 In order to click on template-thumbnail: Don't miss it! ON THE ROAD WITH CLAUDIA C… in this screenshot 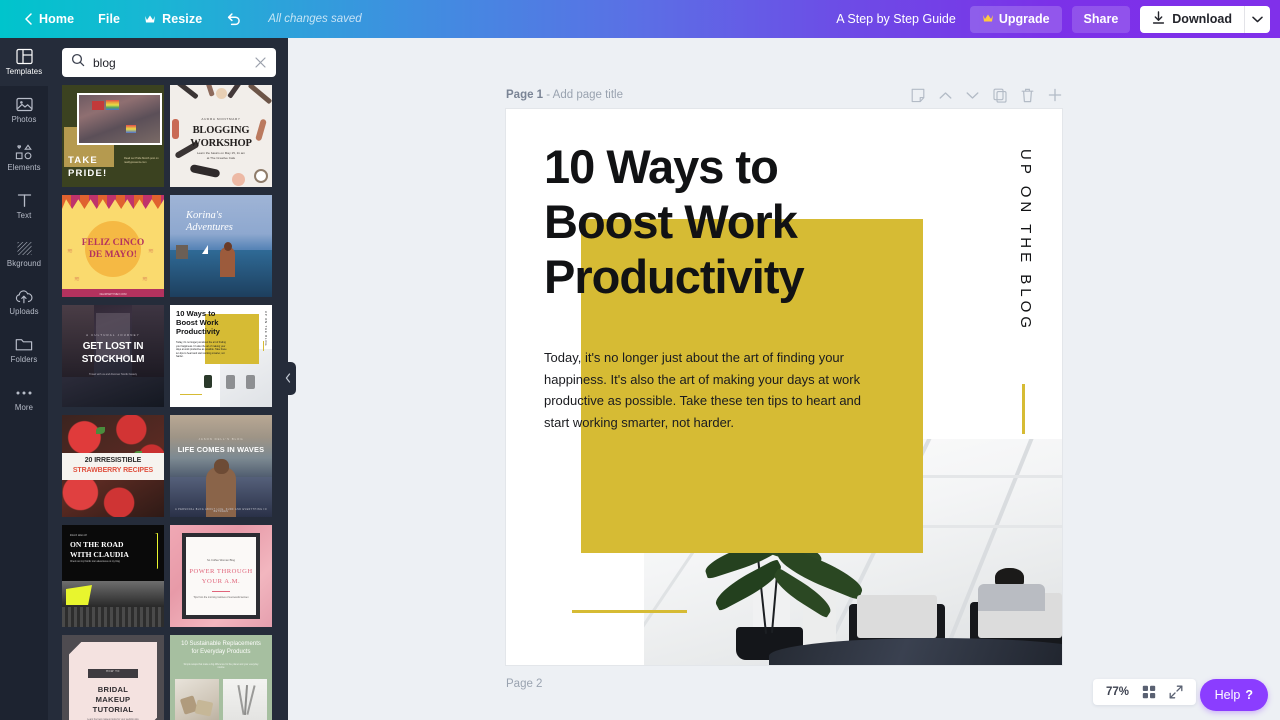, I will do `click(113, 576)`.